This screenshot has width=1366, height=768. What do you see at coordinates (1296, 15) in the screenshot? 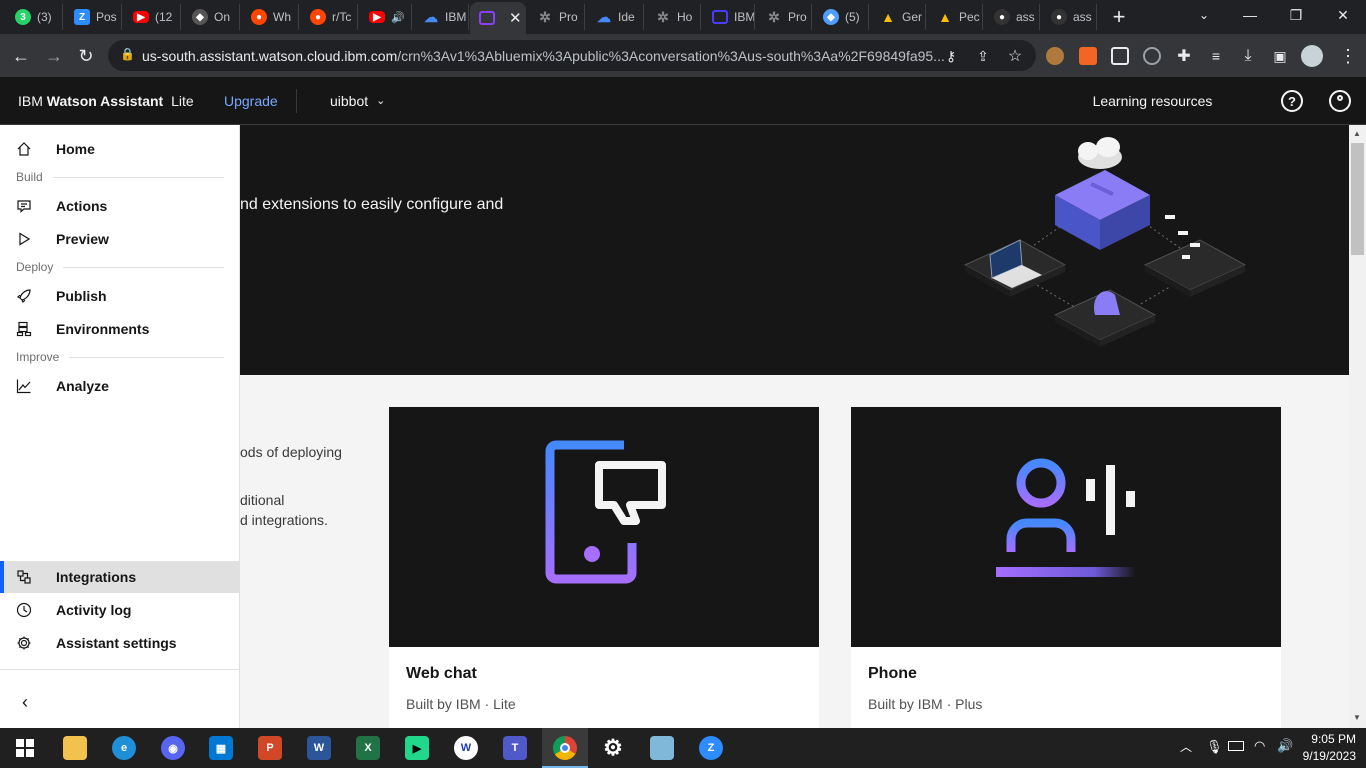
I see `restore-button: ❐` at bounding box center [1296, 15].